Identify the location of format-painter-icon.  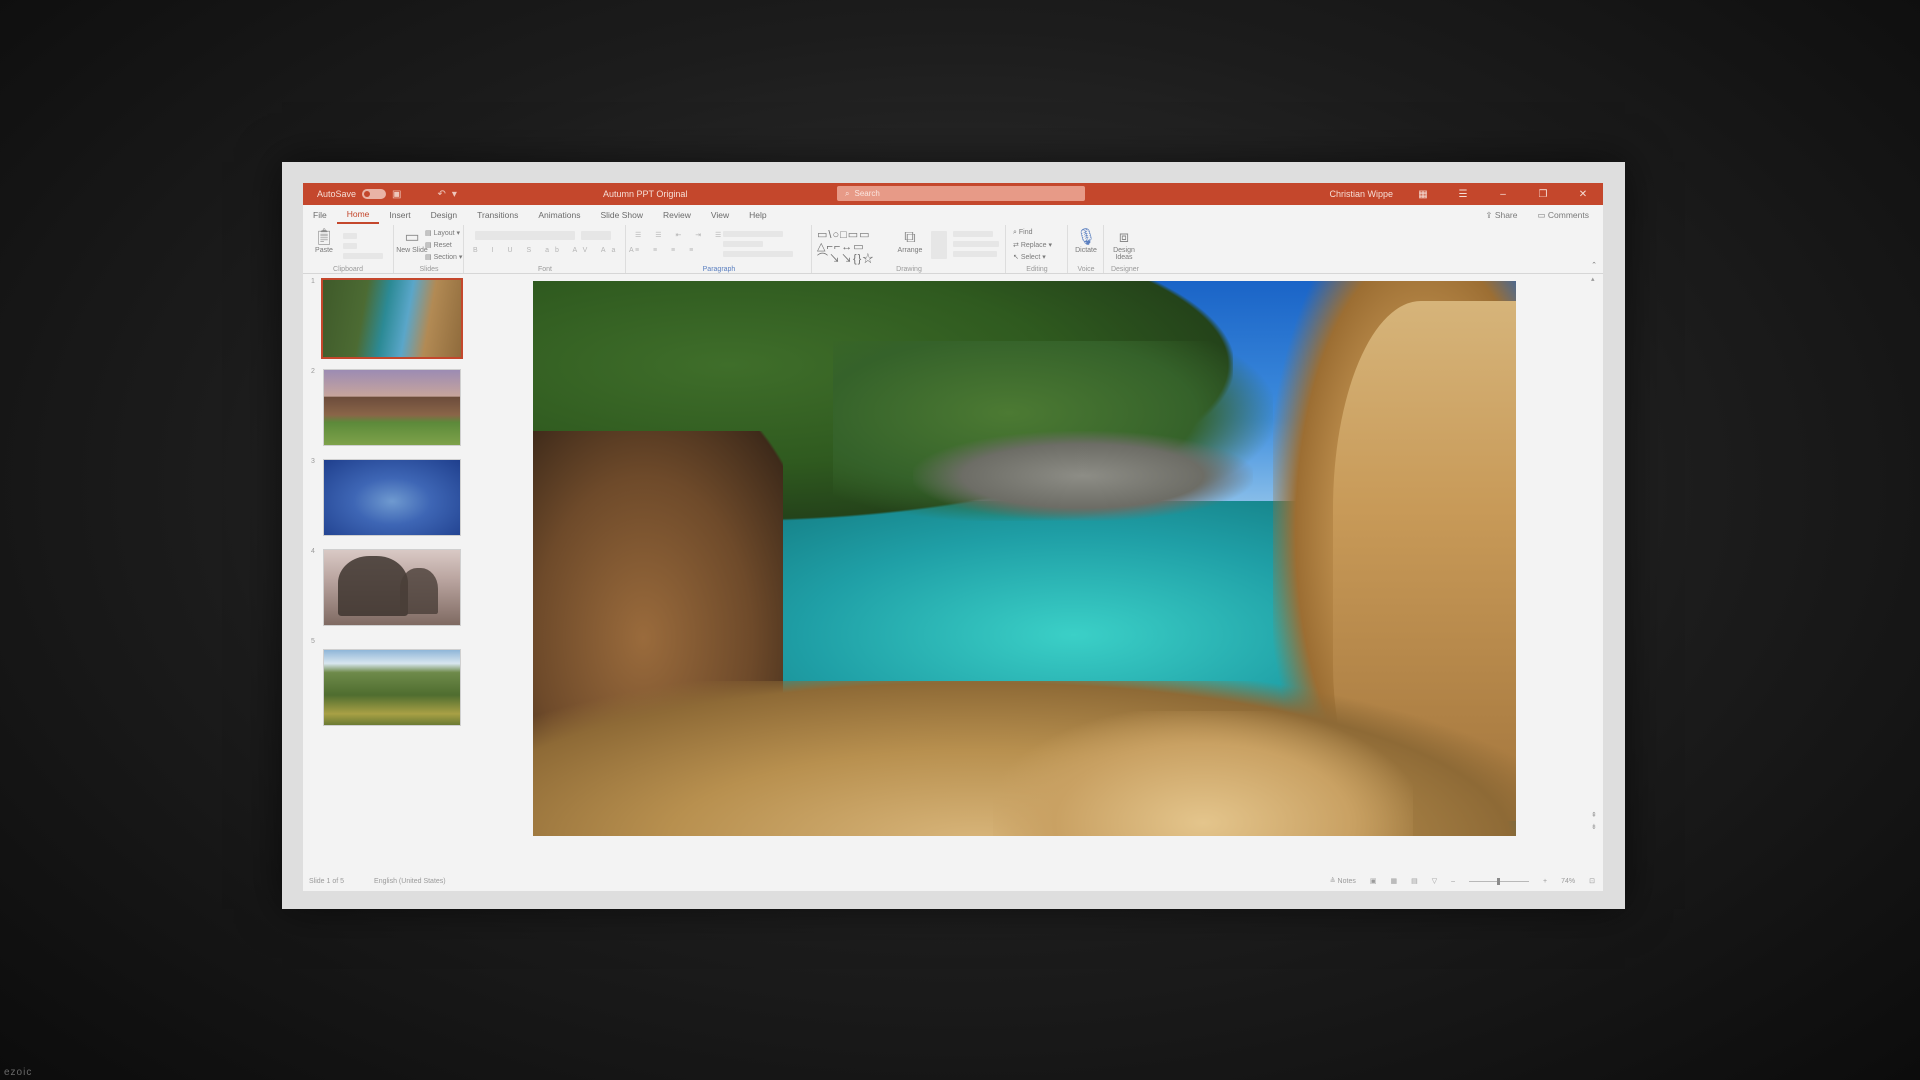
(363, 256).